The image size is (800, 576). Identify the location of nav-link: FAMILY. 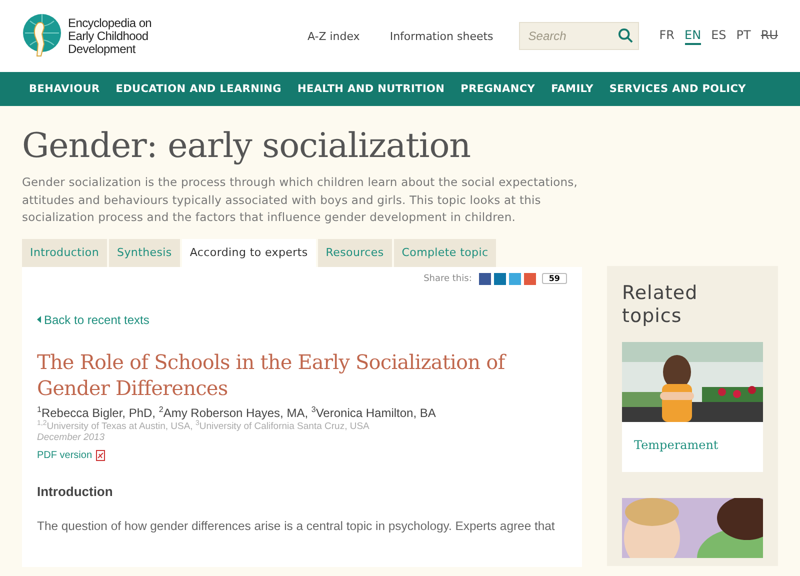
(572, 89).